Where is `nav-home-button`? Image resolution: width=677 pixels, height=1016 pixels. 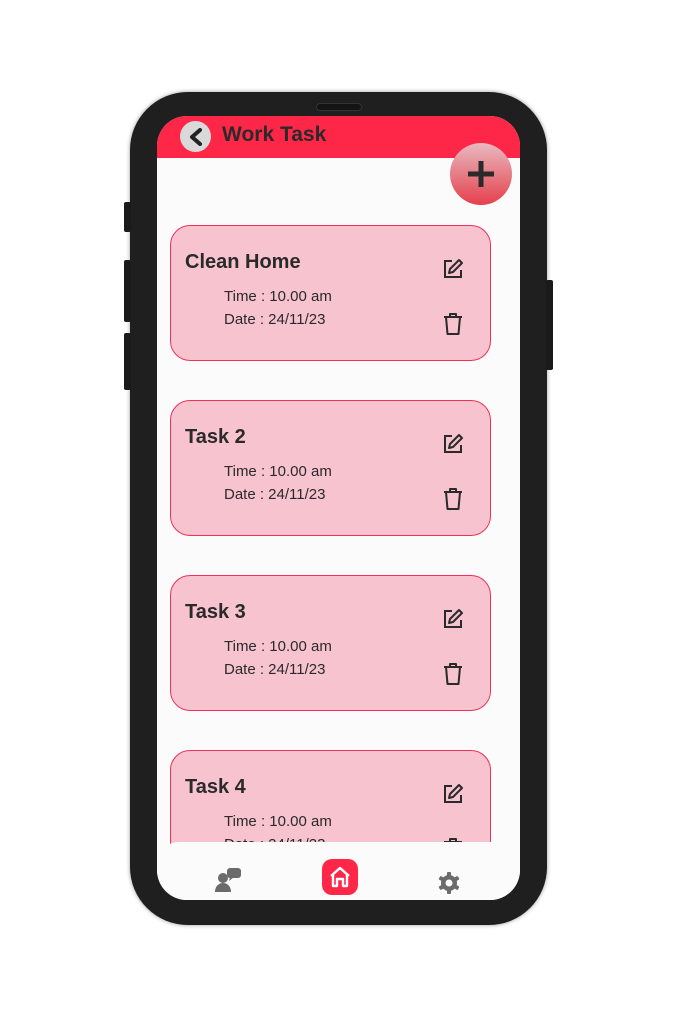 nav-home-button is located at coordinates (340, 877).